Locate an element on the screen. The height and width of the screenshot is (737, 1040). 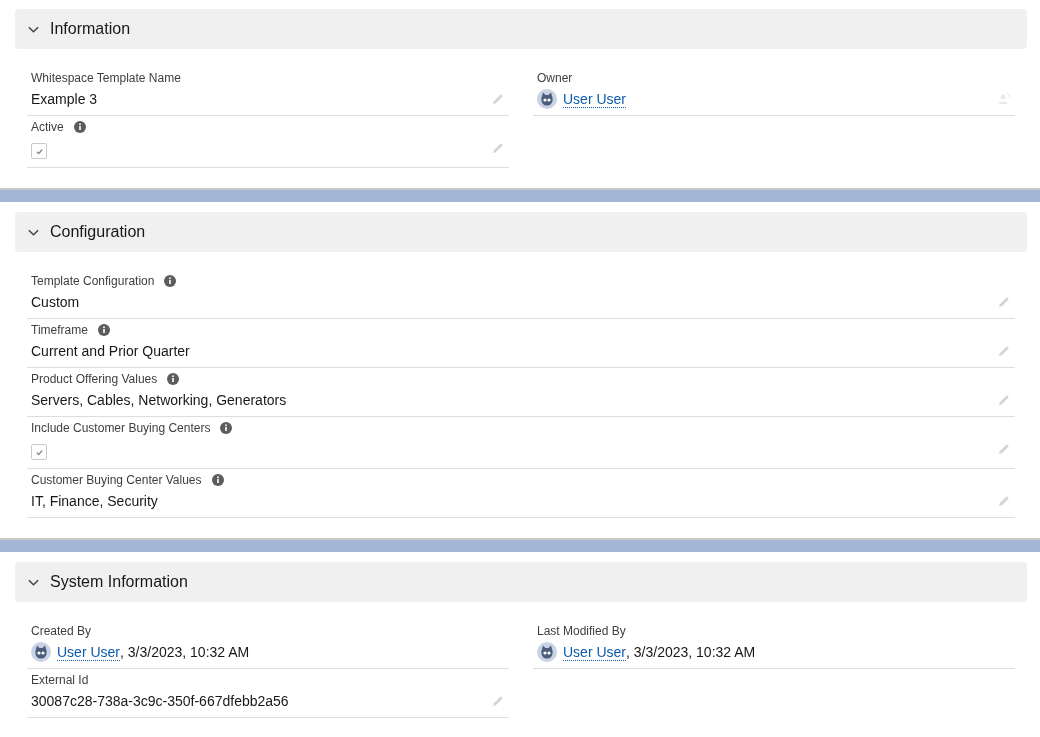
field-label: Created By is located at coordinates (61, 631).